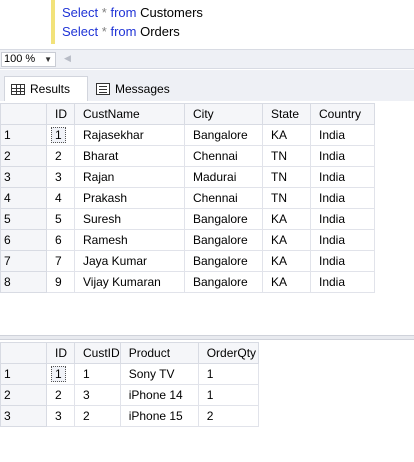  What do you see at coordinates (129, 261) in the screenshot?
I see `table-cell: Jaya Kumar` at bounding box center [129, 261].